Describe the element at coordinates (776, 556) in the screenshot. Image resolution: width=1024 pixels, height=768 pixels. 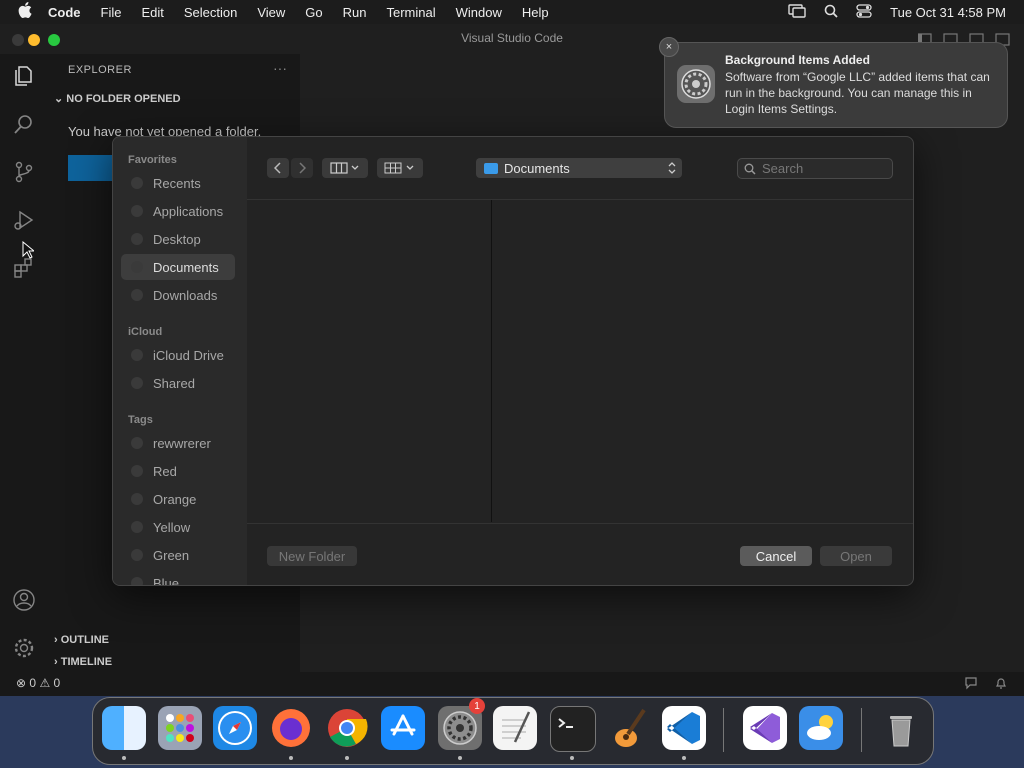
I see `cancel-button: Cancel` at that location.